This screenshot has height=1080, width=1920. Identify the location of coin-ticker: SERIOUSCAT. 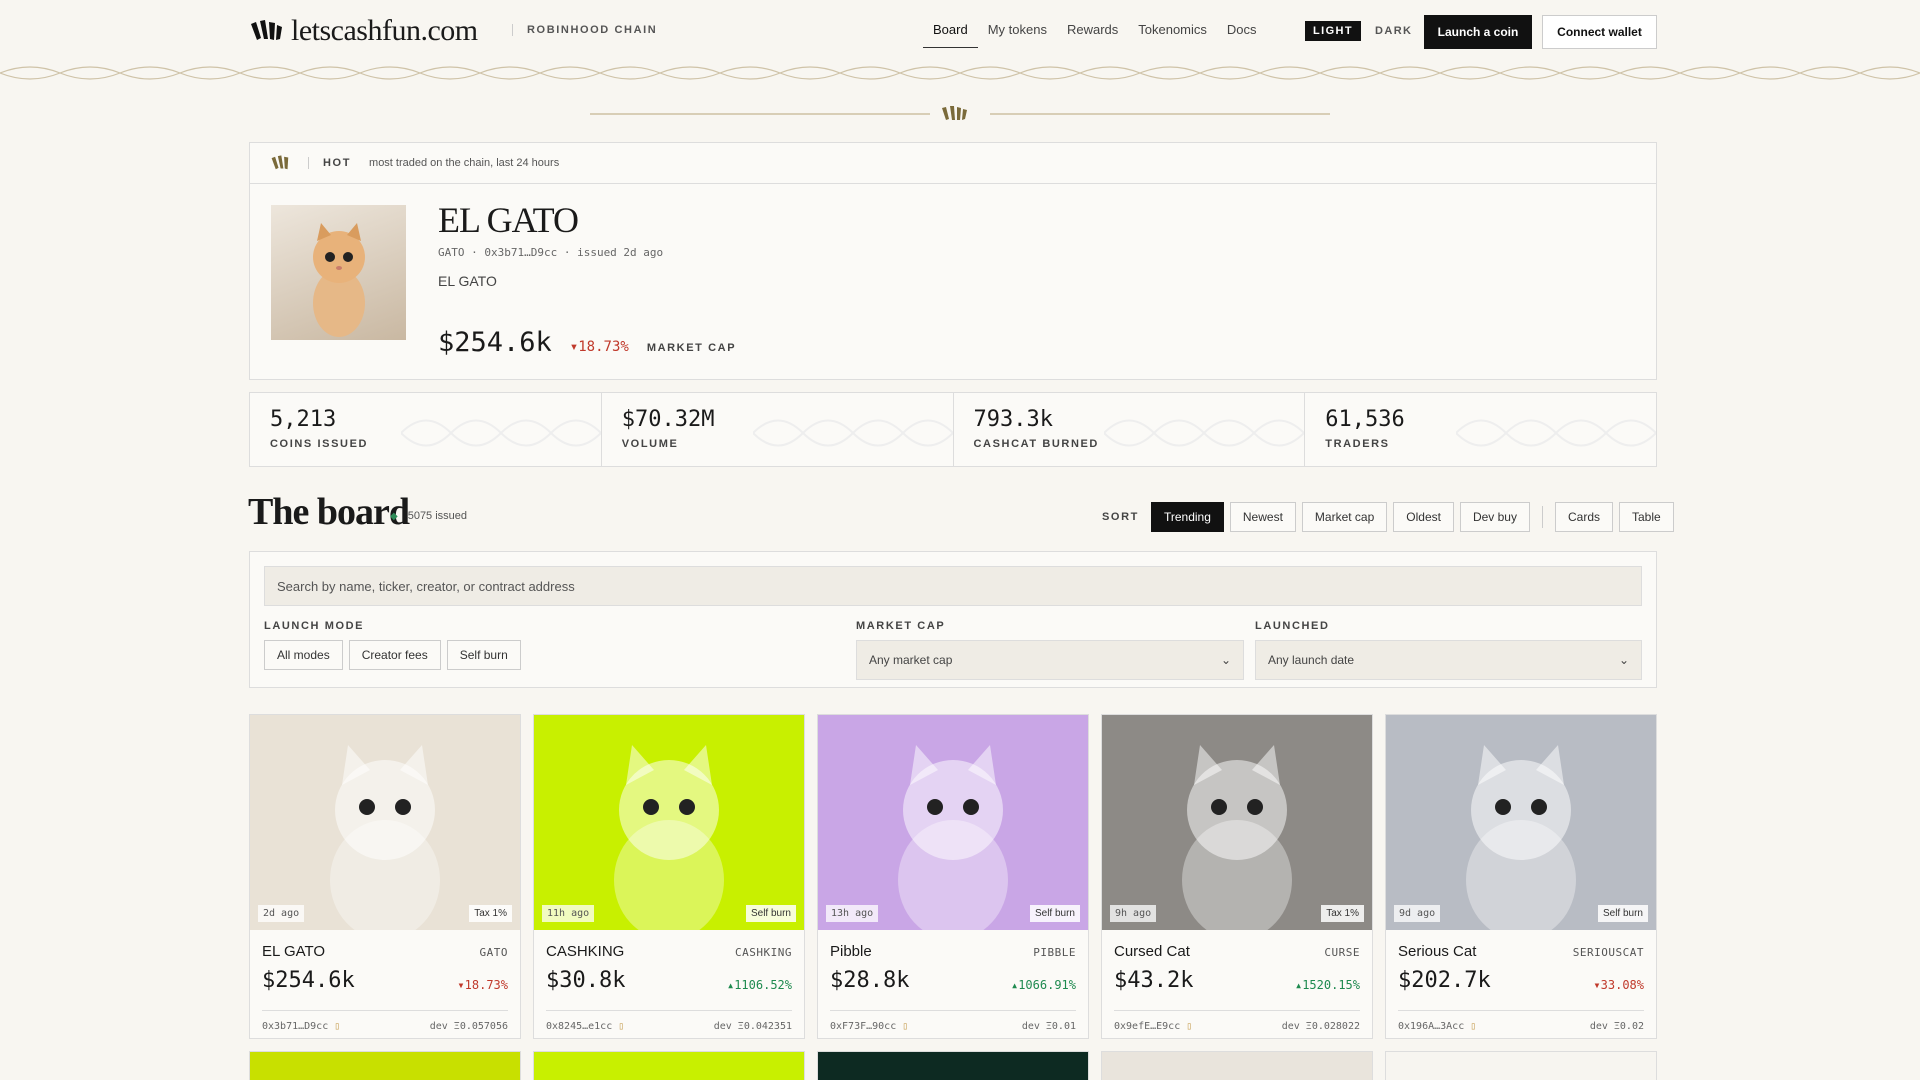
(1608, 952).